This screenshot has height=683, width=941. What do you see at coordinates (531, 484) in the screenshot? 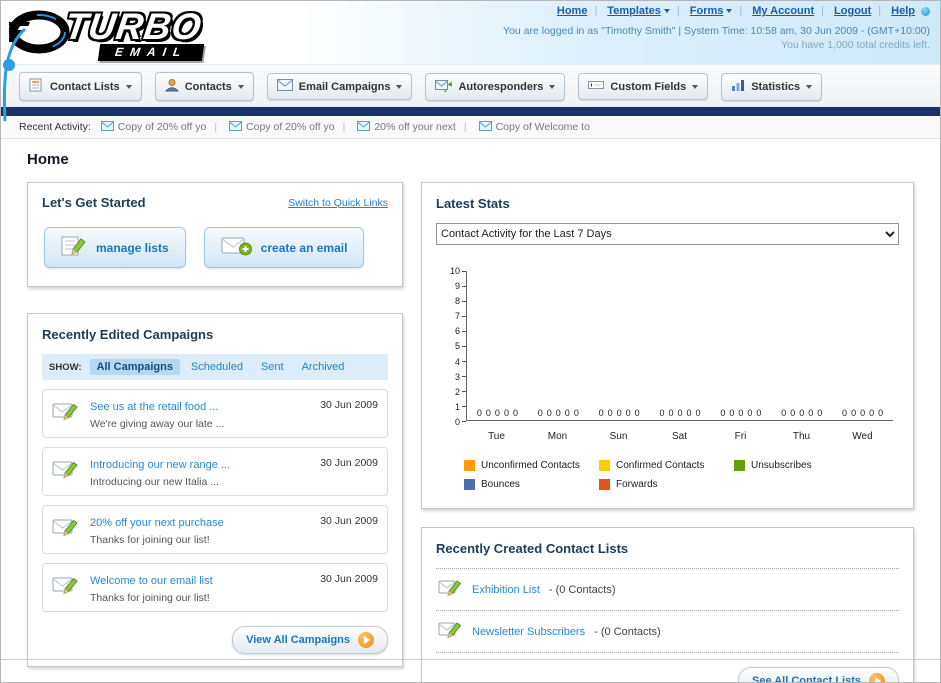
I see `legend-item: Bounces` at bounding box center [531, 484].